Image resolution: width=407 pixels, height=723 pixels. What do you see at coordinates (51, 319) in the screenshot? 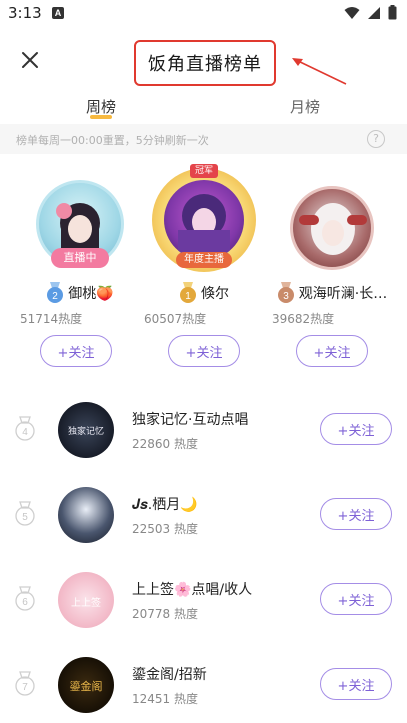
I see `podium-heat: 51714热度` at bounding box center [51, 319].